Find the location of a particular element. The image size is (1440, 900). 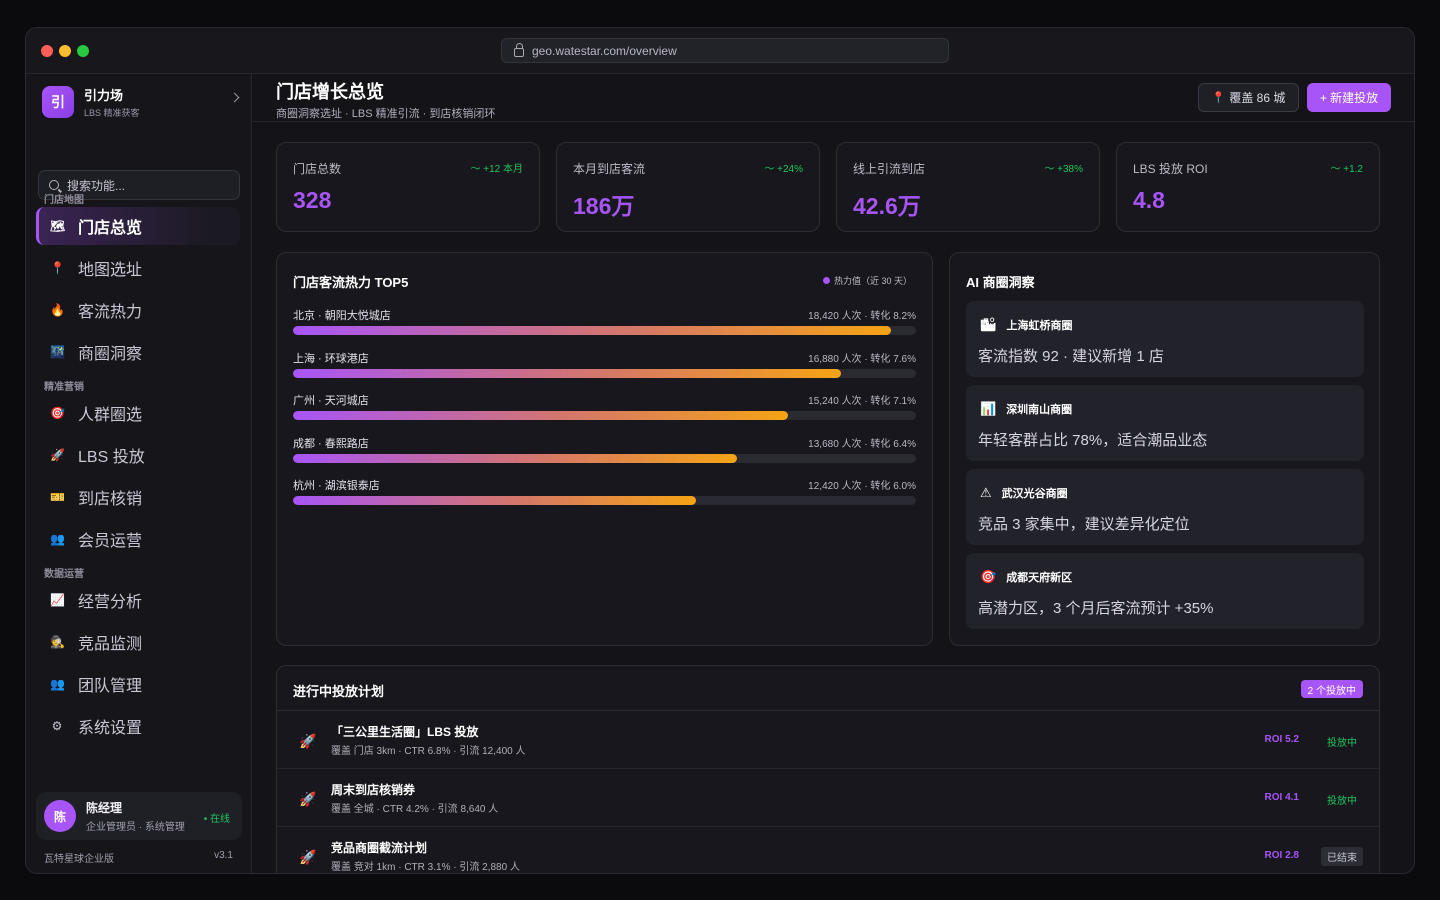

nav-icon: 🗺 is located at coordinates (58, 226).